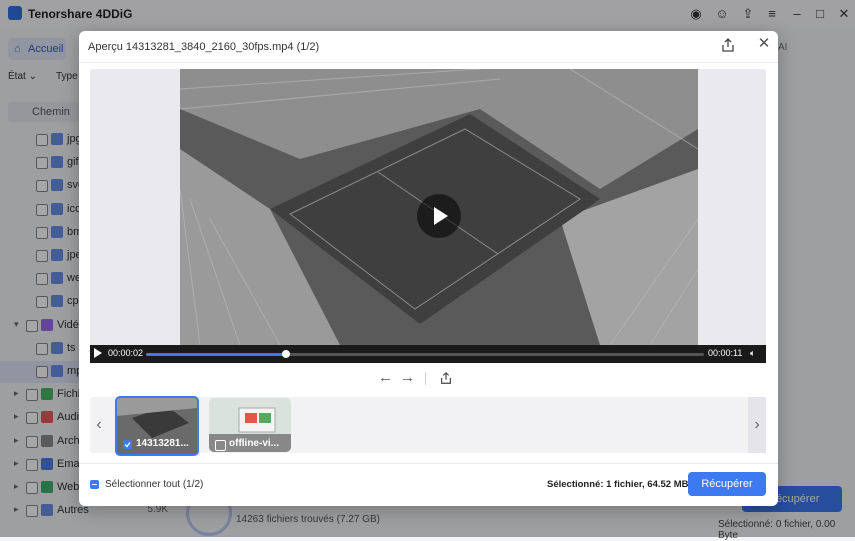  I want to click on current-time: 00:00:02, so click(126, 353).